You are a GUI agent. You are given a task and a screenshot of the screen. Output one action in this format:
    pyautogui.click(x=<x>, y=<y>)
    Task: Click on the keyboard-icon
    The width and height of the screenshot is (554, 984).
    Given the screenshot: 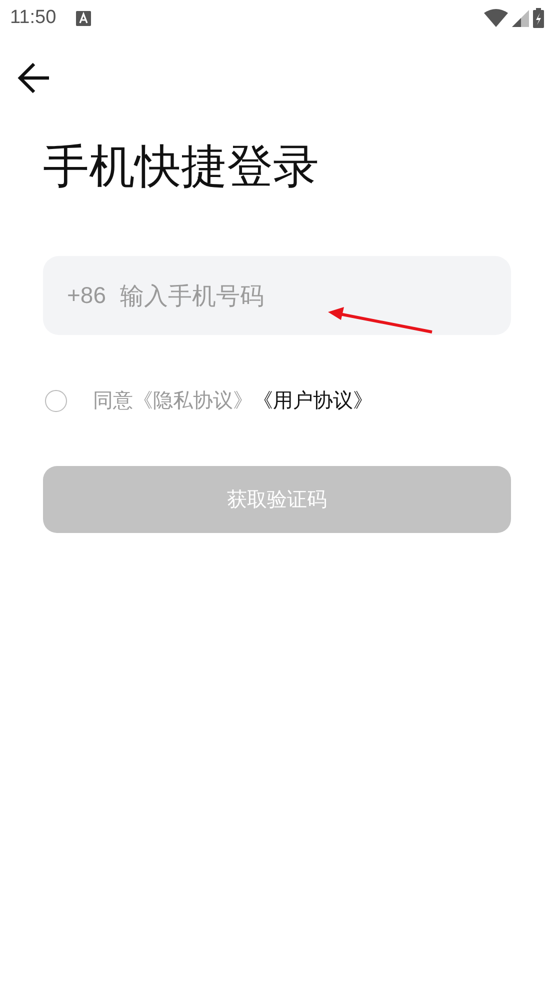 What is the action you would take?
    pyautogui.click(x=84, y=18)
    